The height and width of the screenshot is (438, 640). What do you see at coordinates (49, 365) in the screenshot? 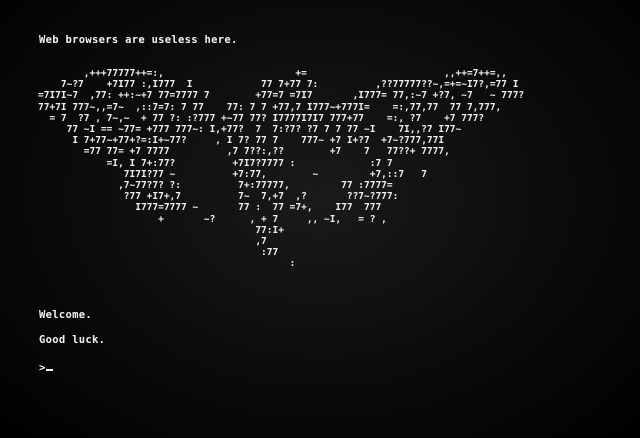
I see `text-cursor` at bounding box center [49, 365].